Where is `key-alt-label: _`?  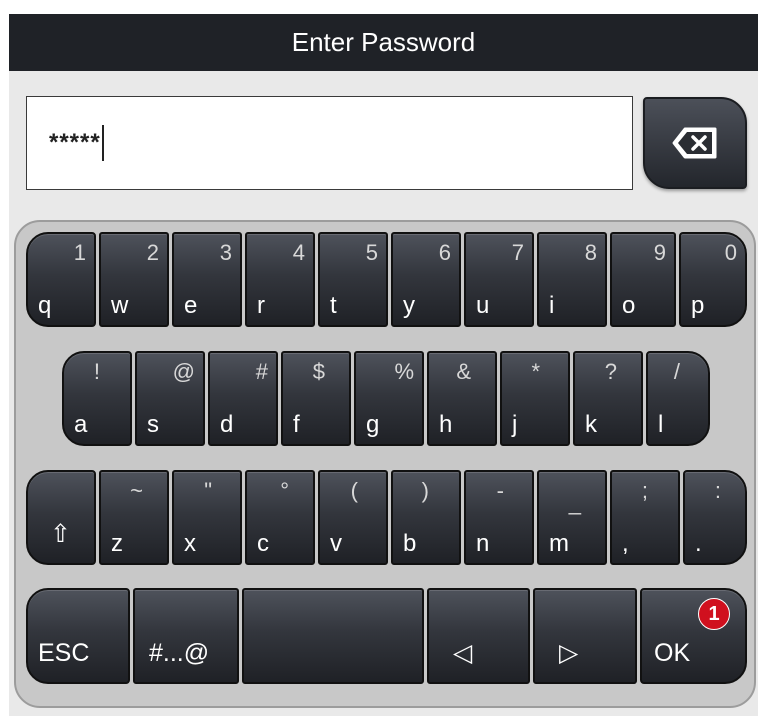
key-alt-label: _ is located at coordinates (574, 502).